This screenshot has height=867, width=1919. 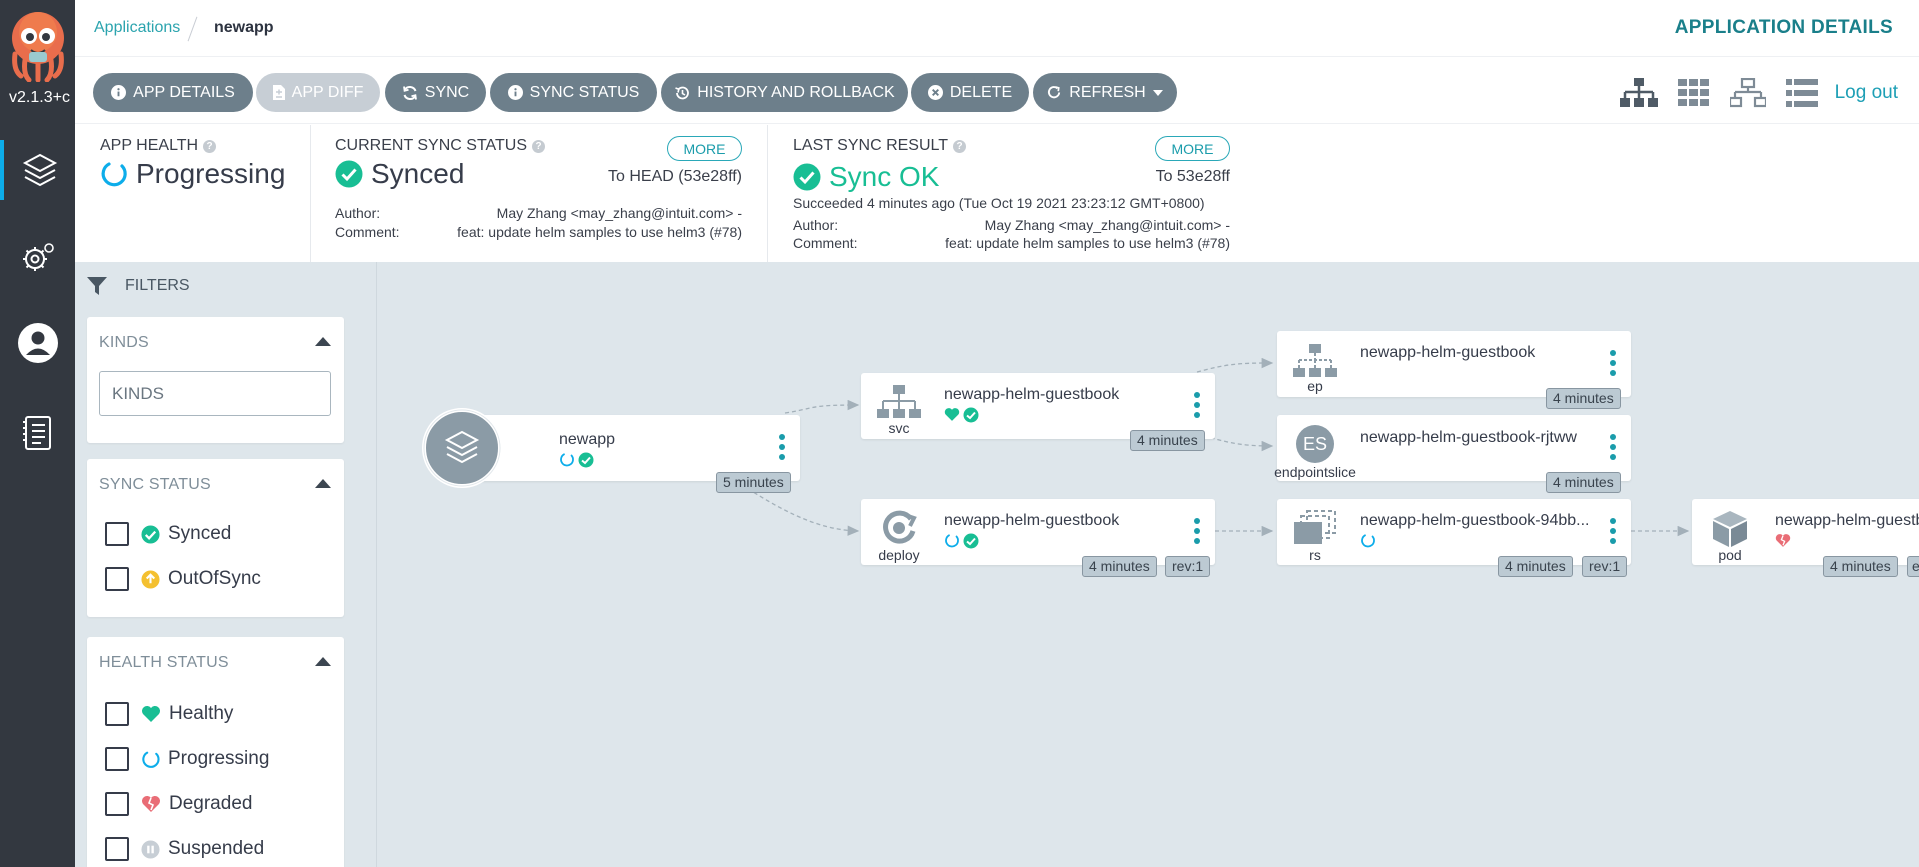 I want to click on refresh-button: REFRESH, so click(x=1105, y=92).